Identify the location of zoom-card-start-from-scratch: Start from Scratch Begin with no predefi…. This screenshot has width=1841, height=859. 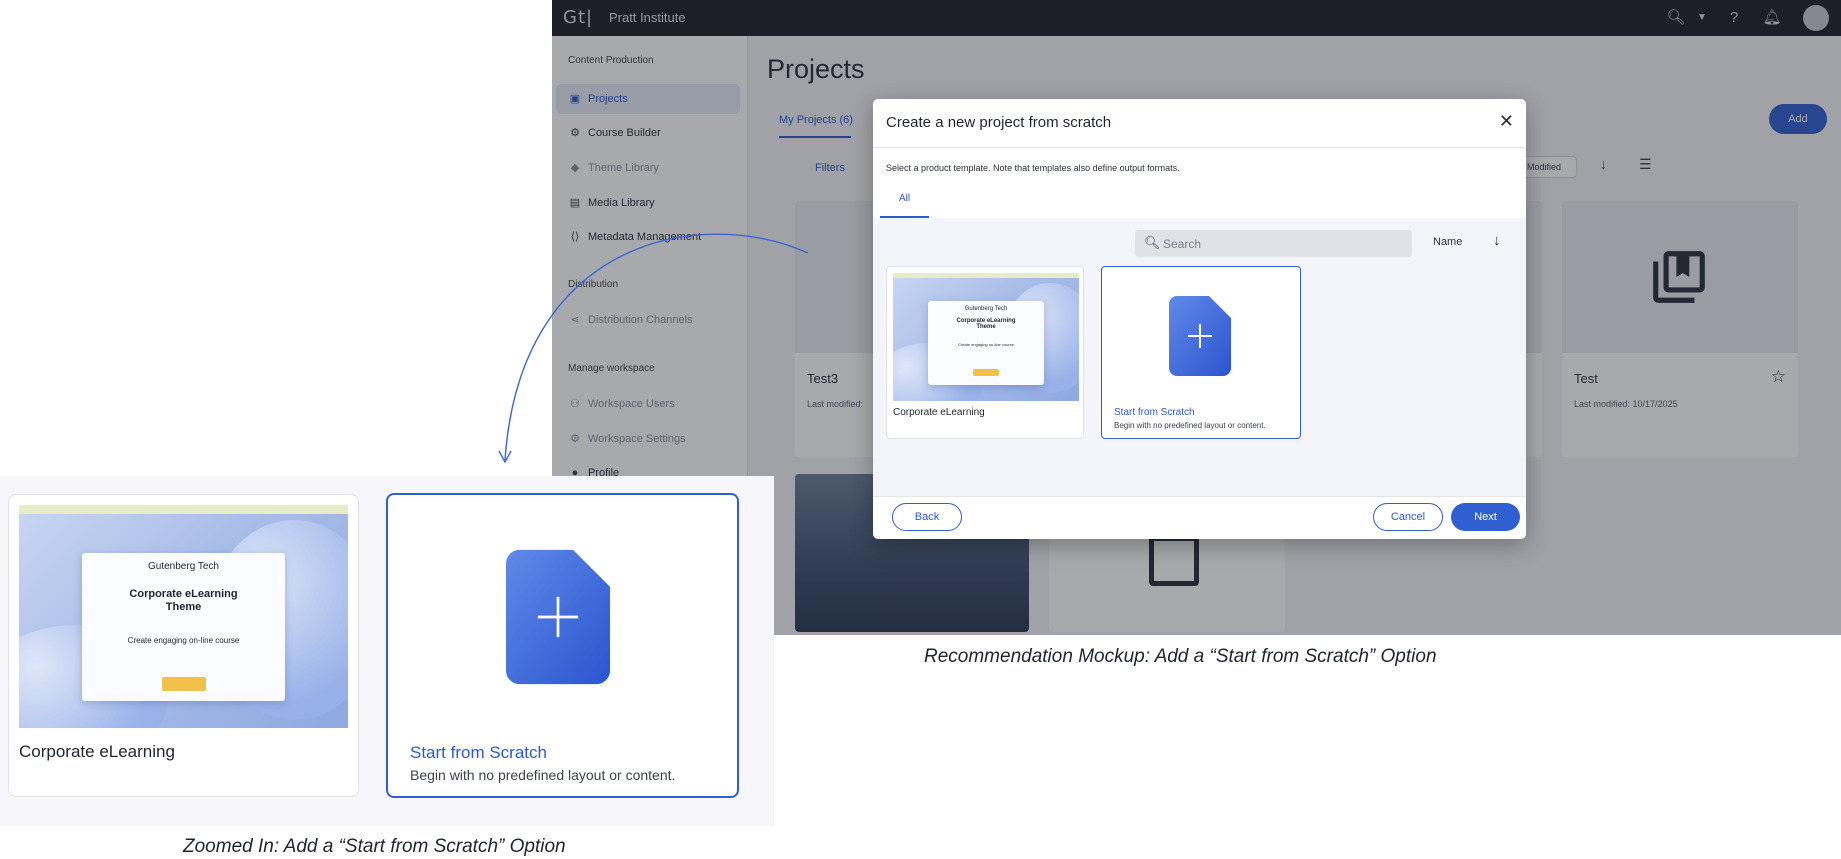
(562, 645).